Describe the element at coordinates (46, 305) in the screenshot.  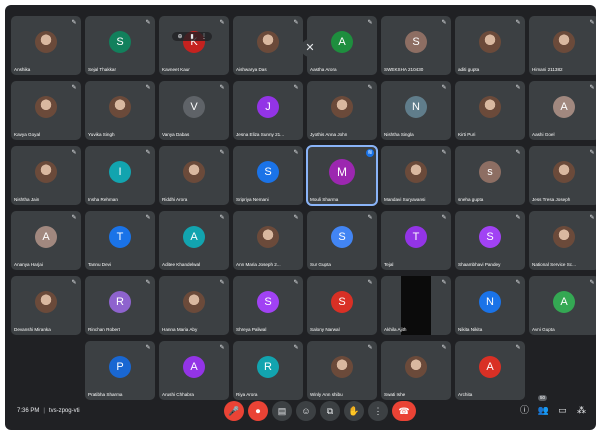
I see `participant-tile: ✎ Devanshi Miranka` at that location.